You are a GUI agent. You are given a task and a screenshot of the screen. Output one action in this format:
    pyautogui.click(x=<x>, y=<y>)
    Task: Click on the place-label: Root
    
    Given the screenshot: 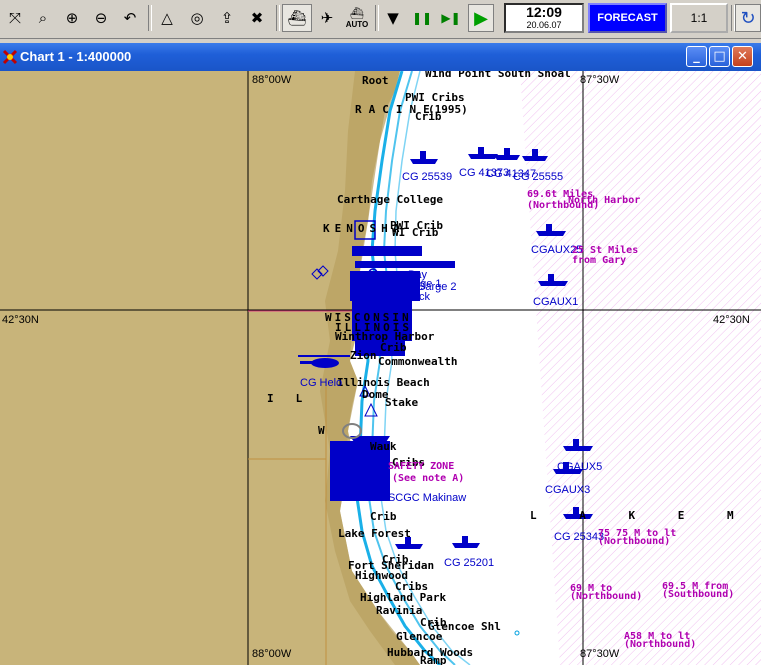 What is the action you would take?
    pyautogui.click(x=375, y=80)
    